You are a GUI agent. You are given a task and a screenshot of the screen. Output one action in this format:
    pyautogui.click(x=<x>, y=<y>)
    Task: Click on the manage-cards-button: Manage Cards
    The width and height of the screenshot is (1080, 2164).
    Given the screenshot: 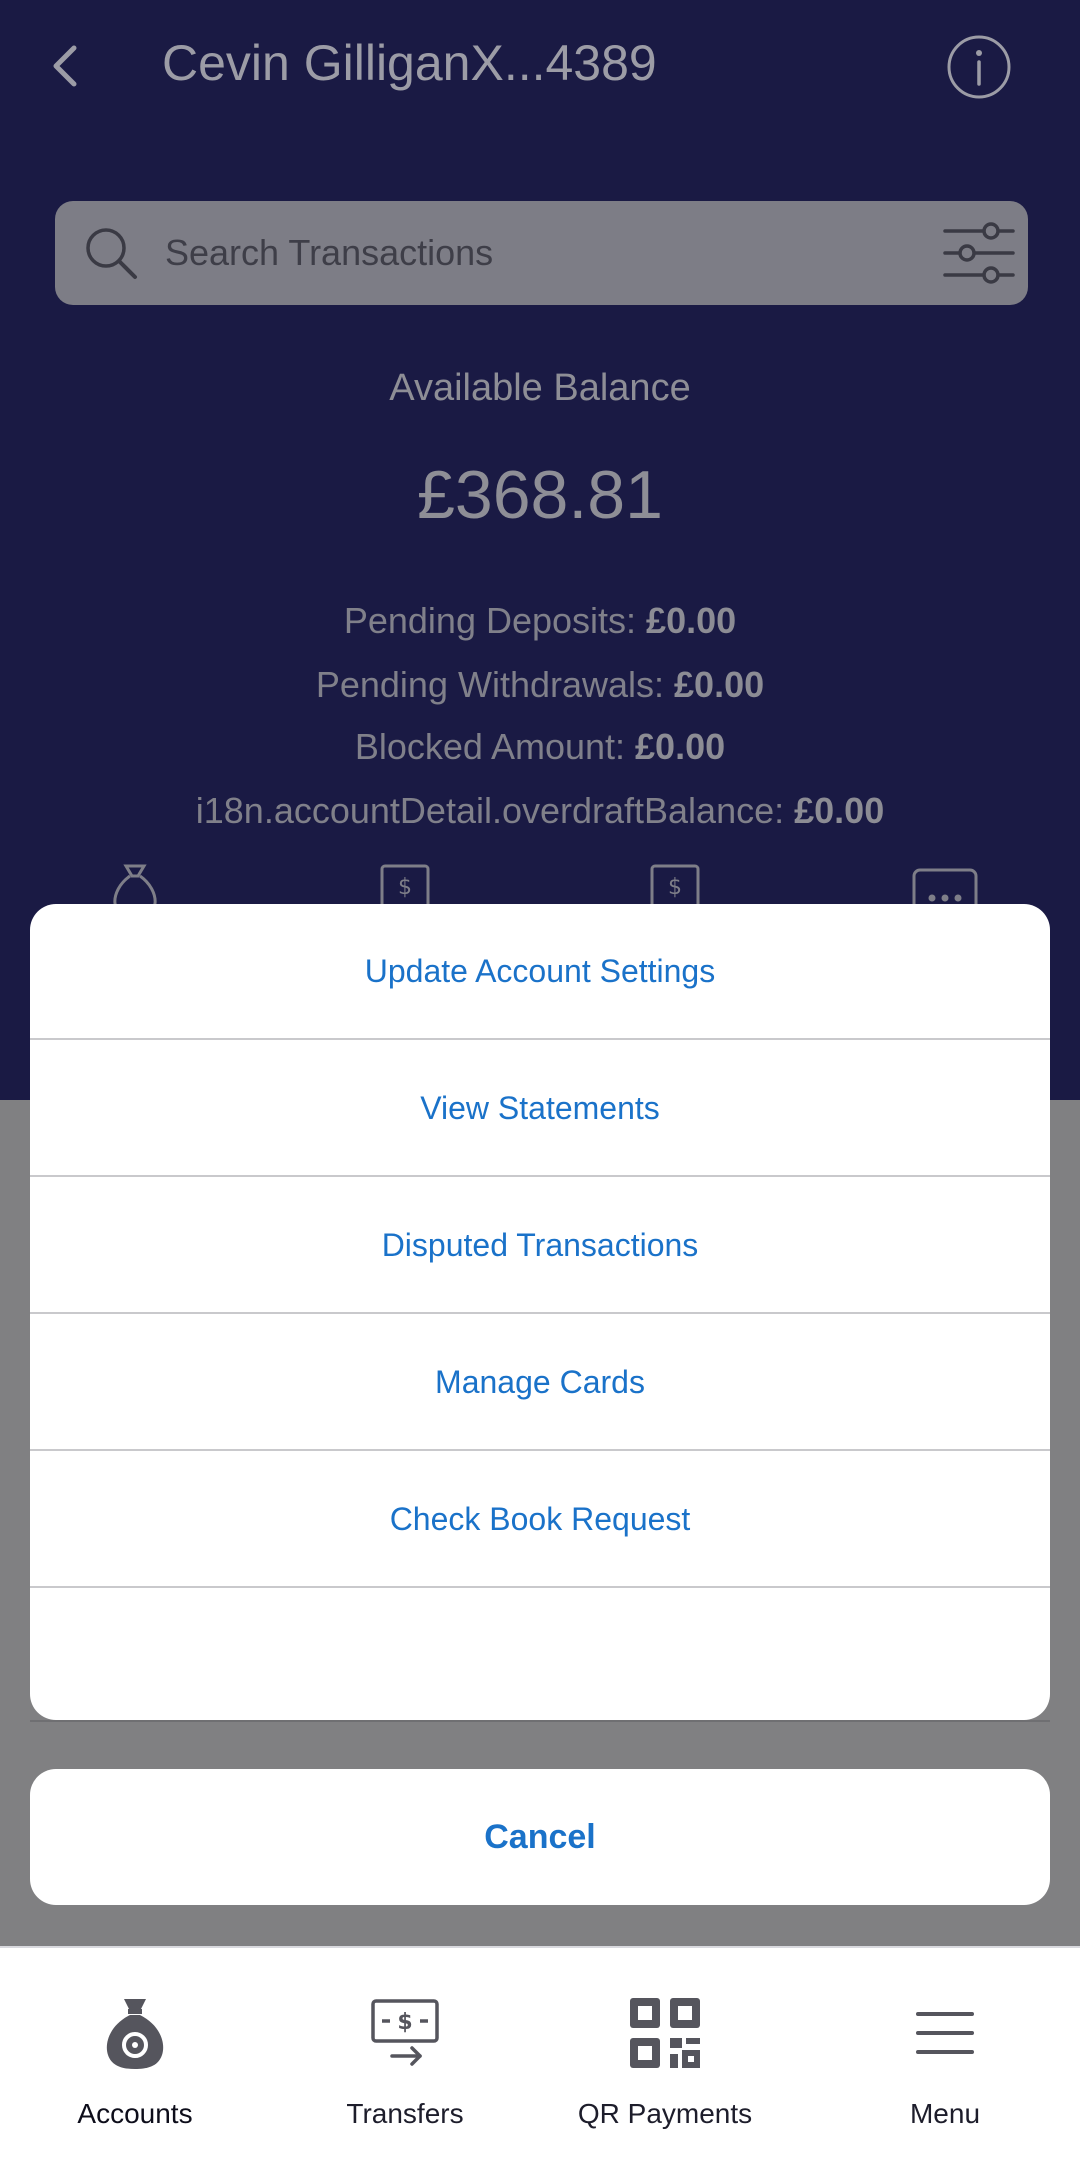 What is the action you would take?
    pyautogui.click(x=540, y=1383)
    